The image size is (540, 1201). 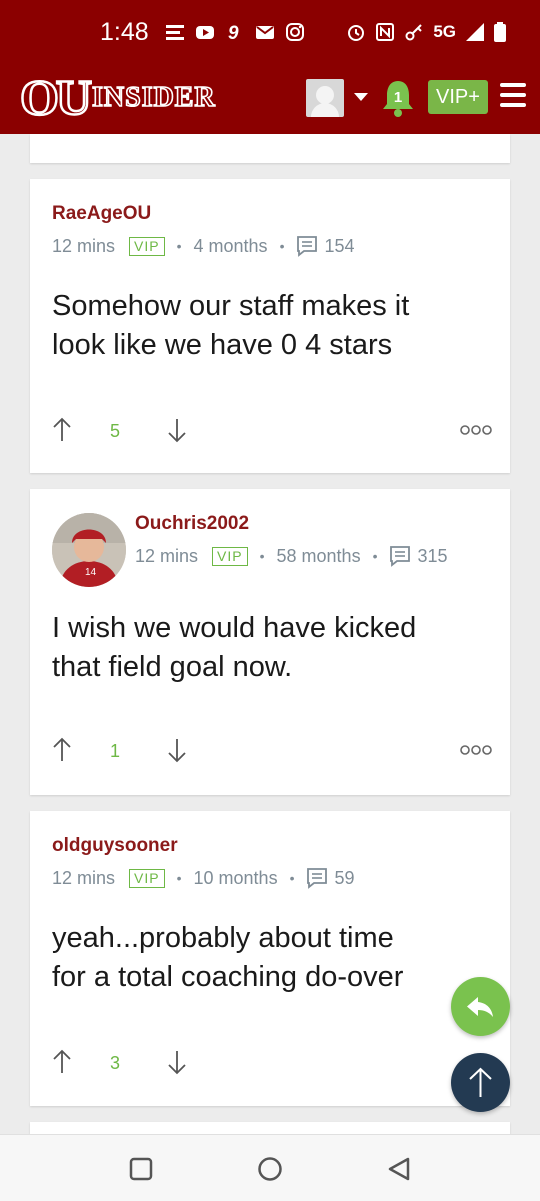 What do you see at coordinates (444, 31) in the screenshot?
I see `network-type: 5G` at bounding box center [444, 31].